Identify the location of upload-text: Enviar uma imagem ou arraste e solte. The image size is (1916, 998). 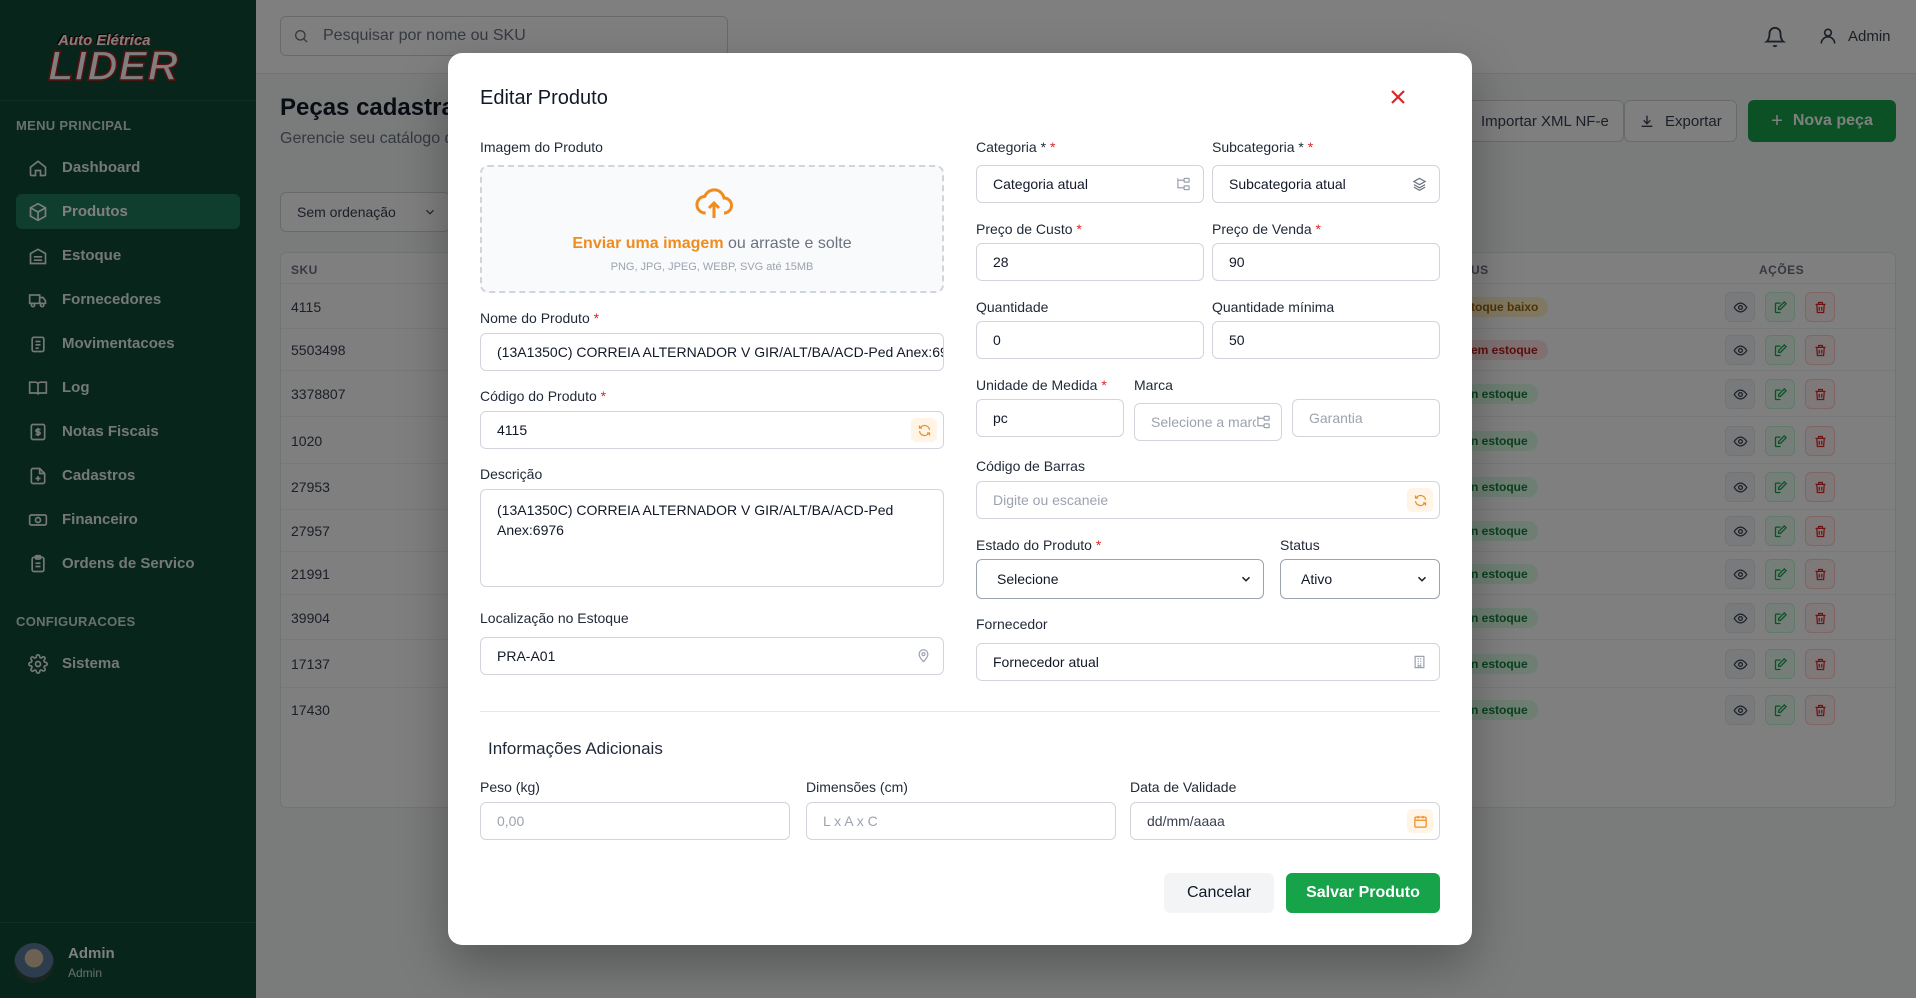
(712, 244).